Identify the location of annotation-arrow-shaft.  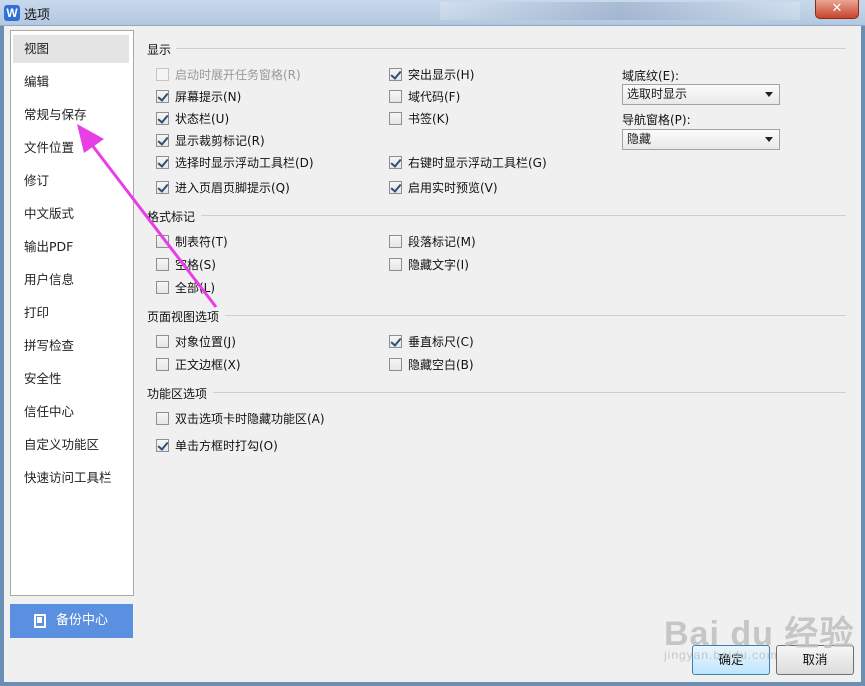
(154, 226).